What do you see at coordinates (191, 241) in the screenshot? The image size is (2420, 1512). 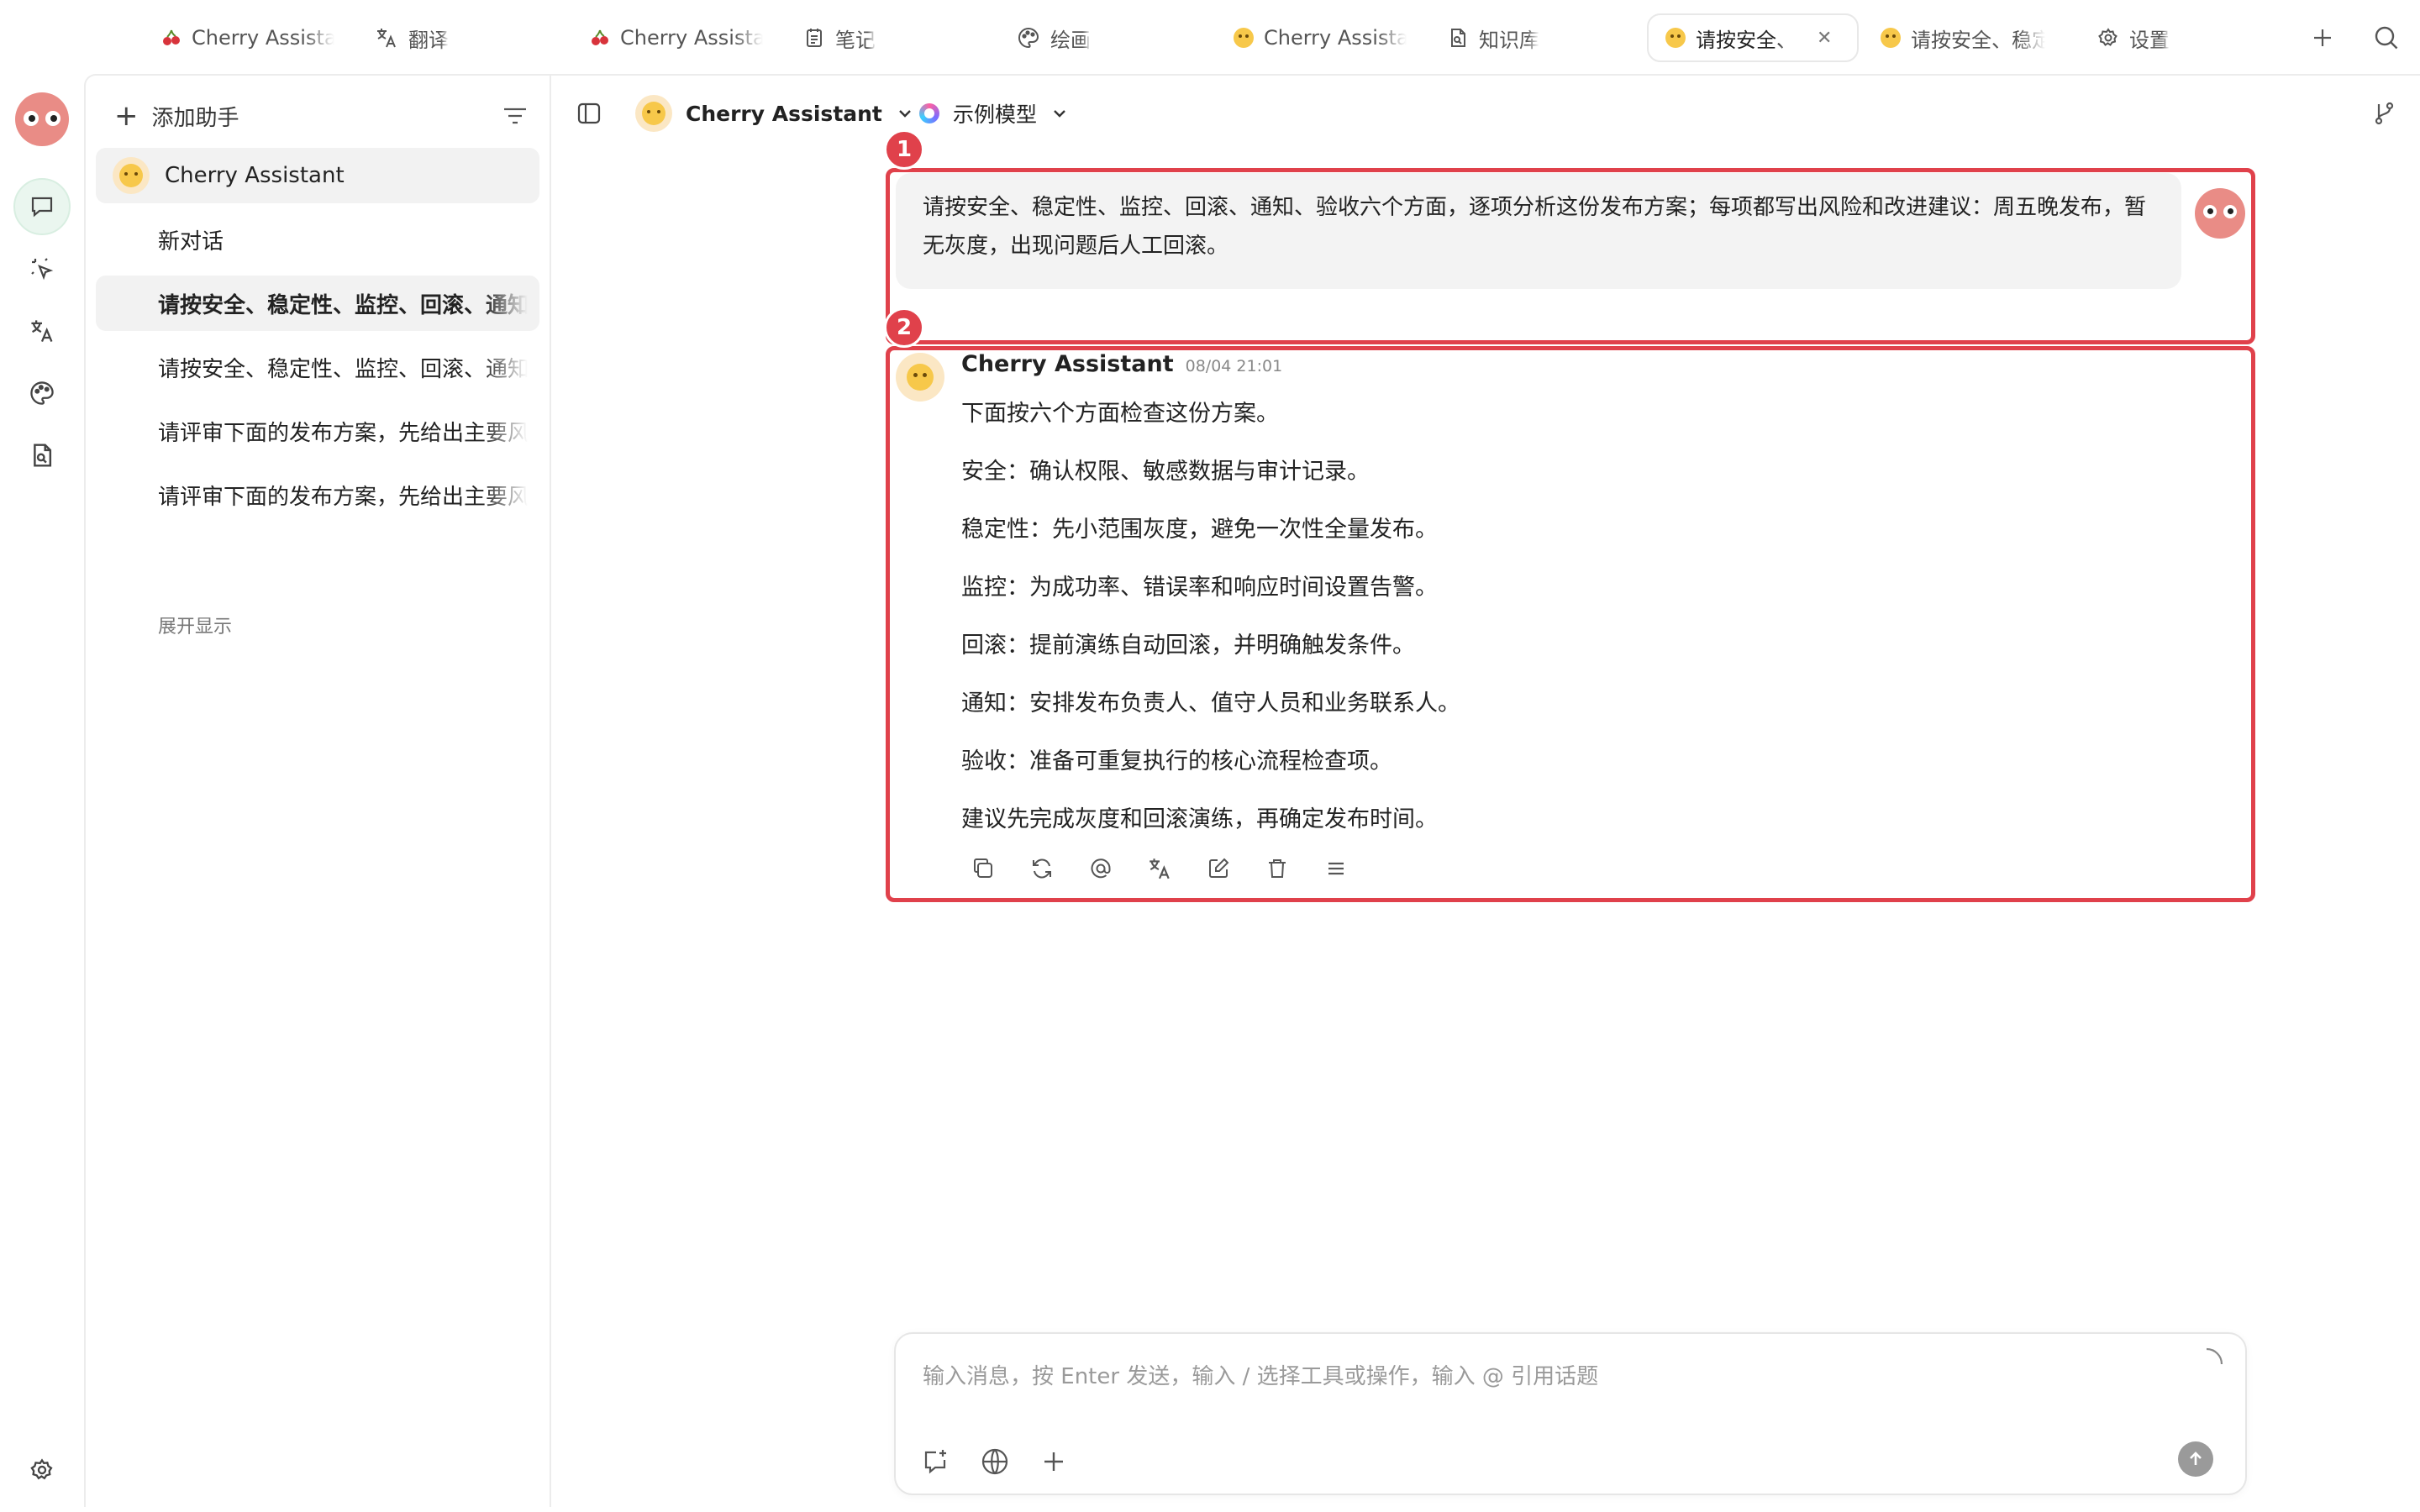 I see `topic-label: 新对话` at bounding box center [191, 241].